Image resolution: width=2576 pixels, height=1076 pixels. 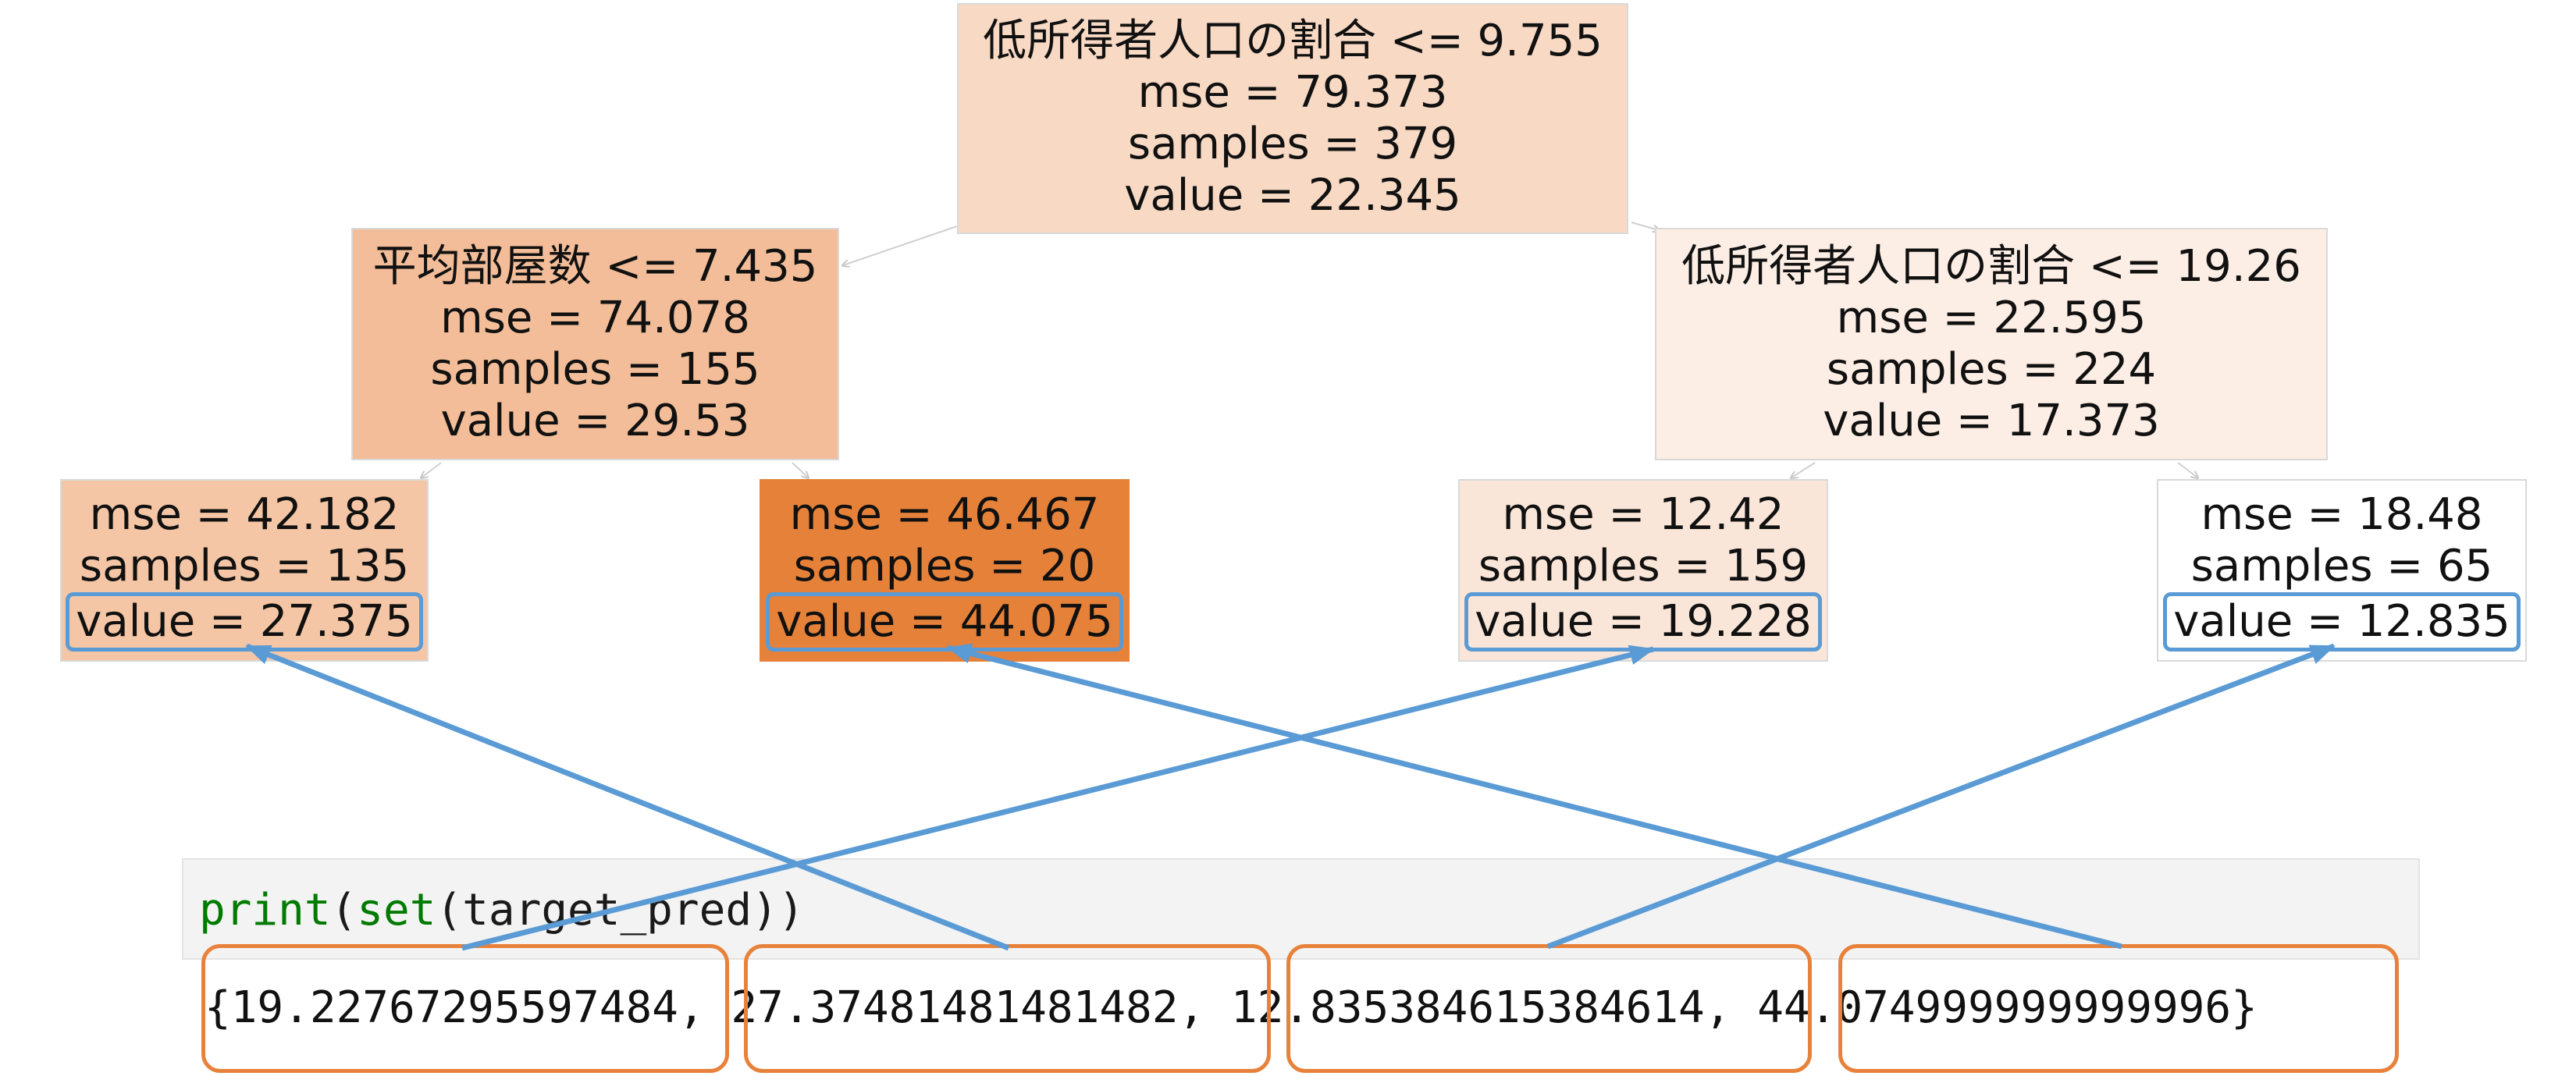 I want to click on node-value-highlight: value = 44.075, so click(x=944, y=622).